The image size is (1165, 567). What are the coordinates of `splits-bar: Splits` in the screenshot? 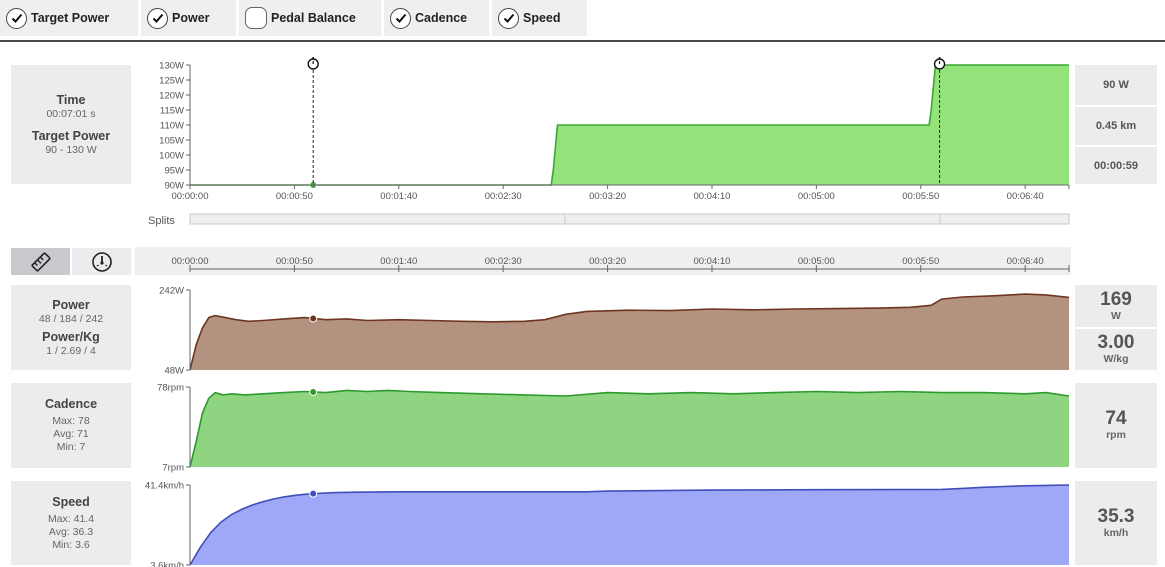 It's located at (609, 220).